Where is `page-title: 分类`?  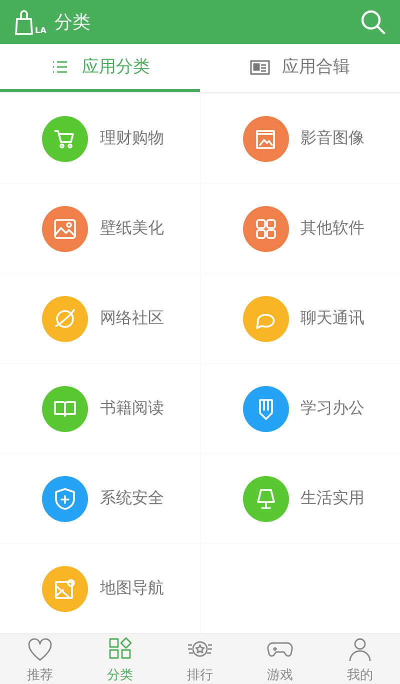
page-title: 分类 is located at coordinates (73, 22).